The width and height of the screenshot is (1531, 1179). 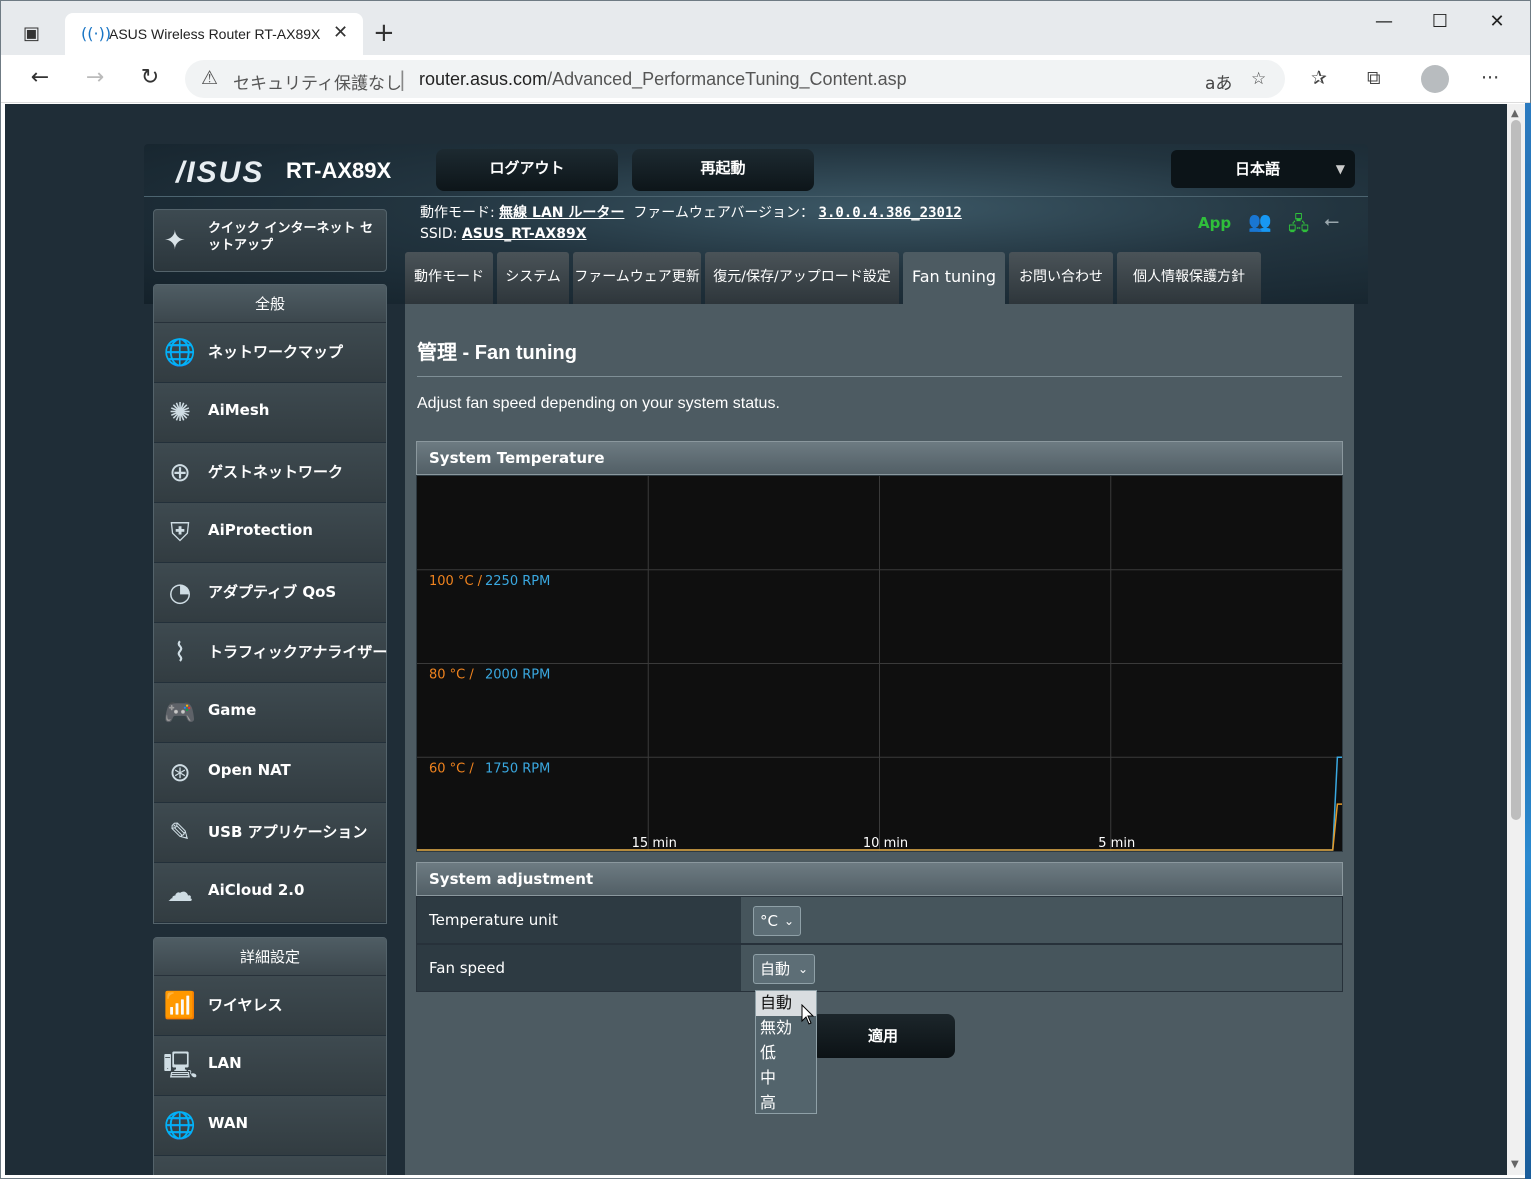 What do you see at coordinates (1516, 470) in the screenshot?
I see `scrollbar-thumb` at bounding box center [1516, 470].